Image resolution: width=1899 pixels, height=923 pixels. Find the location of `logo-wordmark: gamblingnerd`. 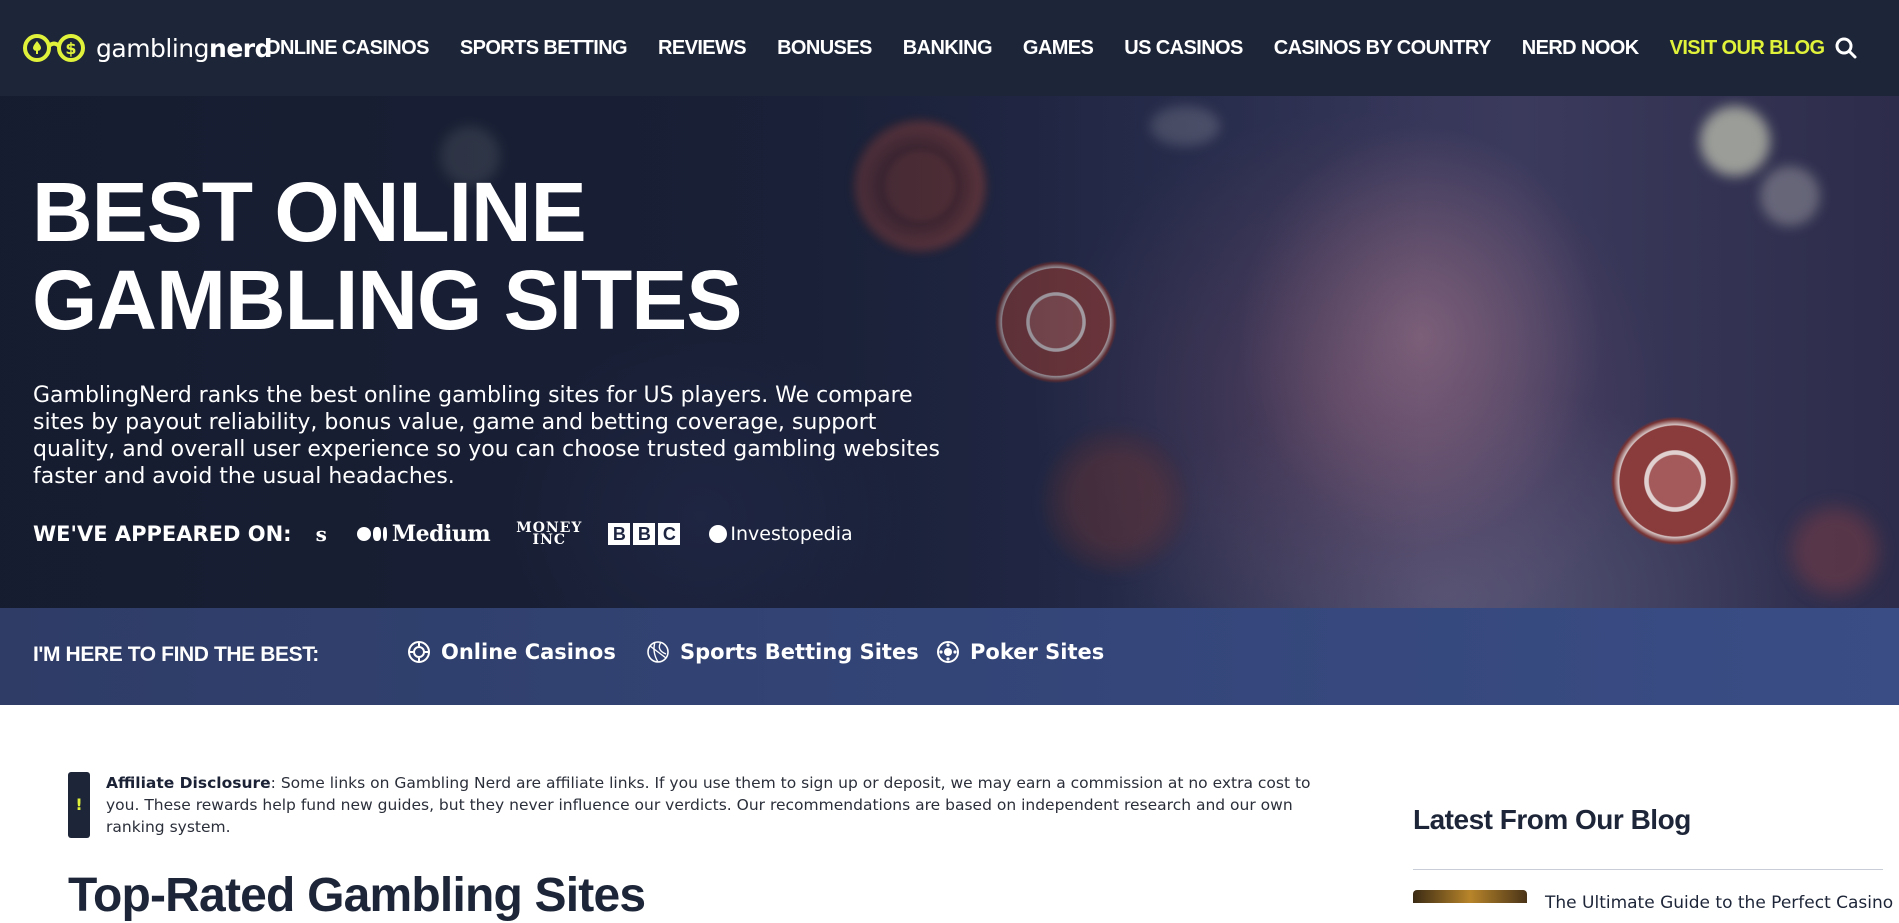

logo-wordmark: gamblingnerd is located at coordinates (184, 48).